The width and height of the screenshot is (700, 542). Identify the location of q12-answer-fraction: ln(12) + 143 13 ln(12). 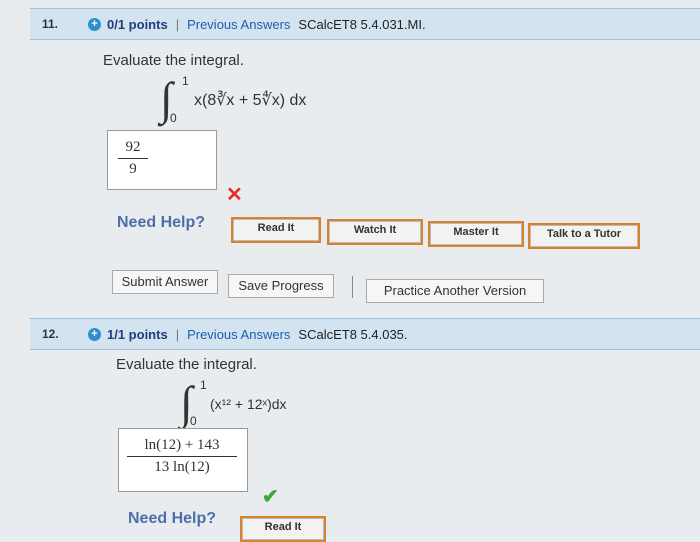
(182, 456).